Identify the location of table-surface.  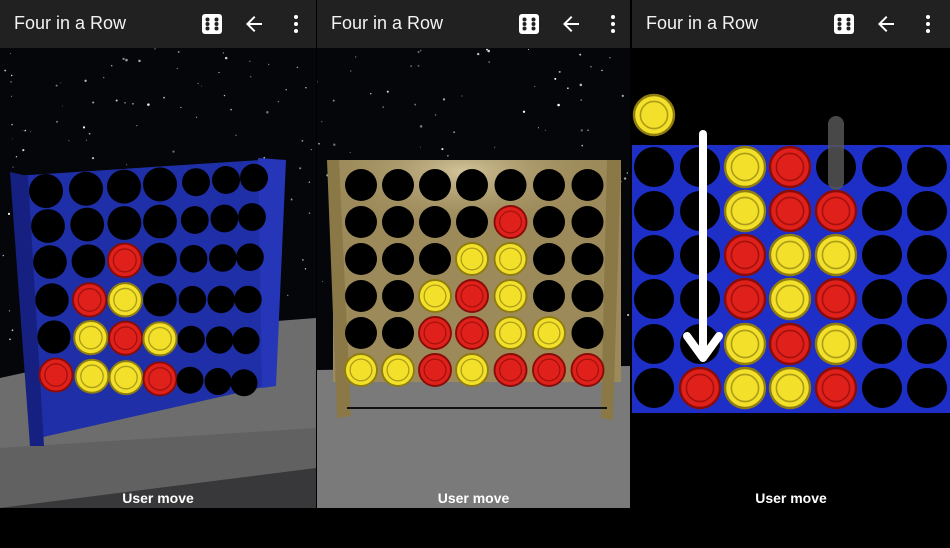
(473, 437).